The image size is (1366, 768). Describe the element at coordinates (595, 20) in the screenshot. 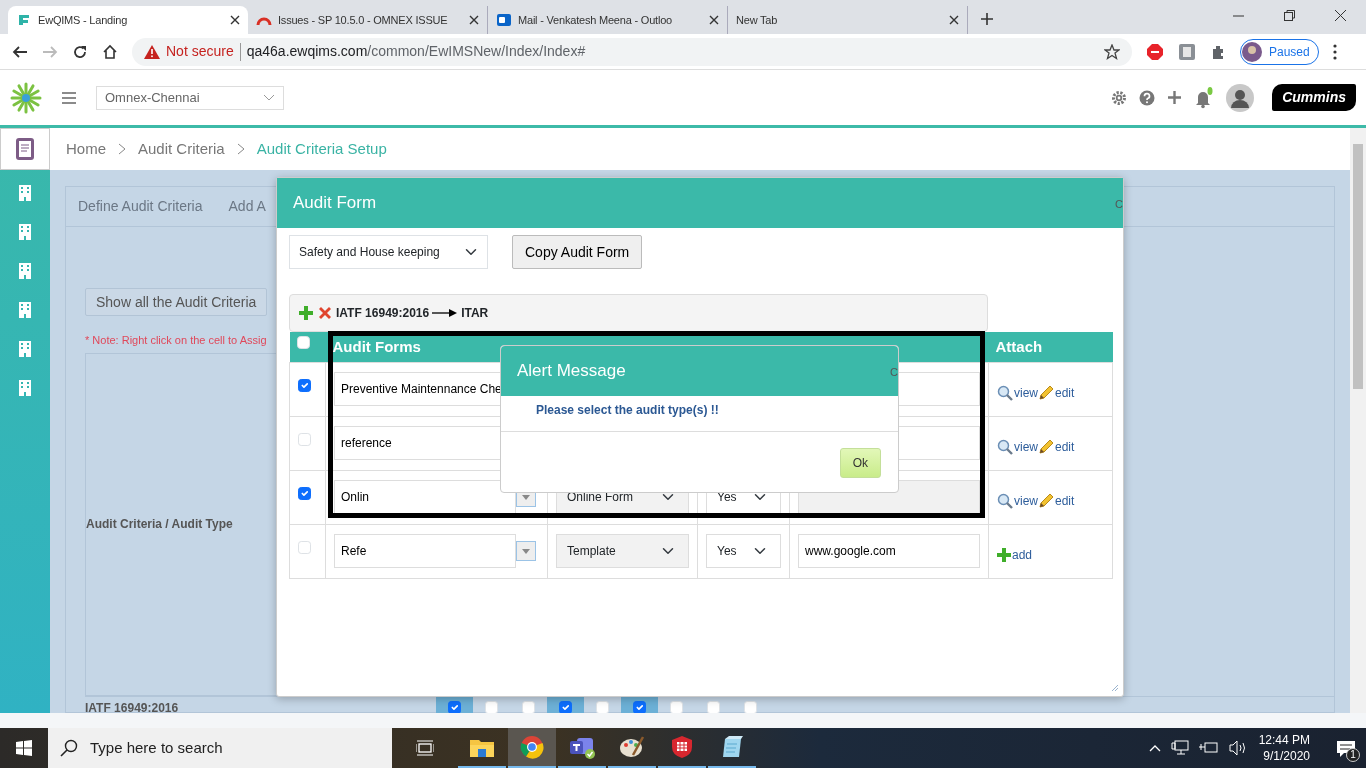

I see `tab-title: Mail - Venkatesh Meena - Outloo` at that location.